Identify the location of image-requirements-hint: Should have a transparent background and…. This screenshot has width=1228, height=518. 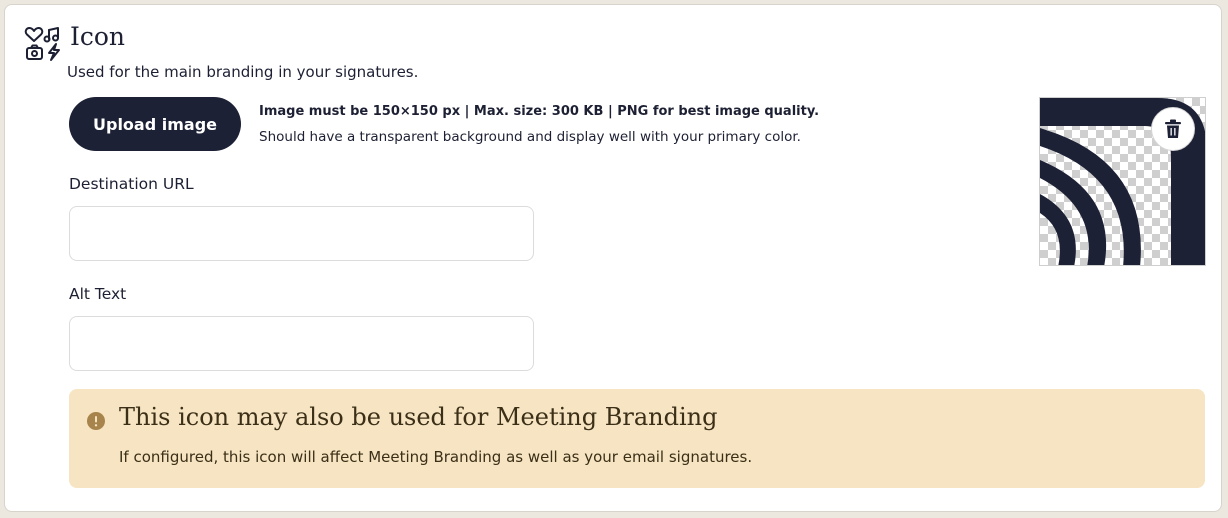
(530, 137).